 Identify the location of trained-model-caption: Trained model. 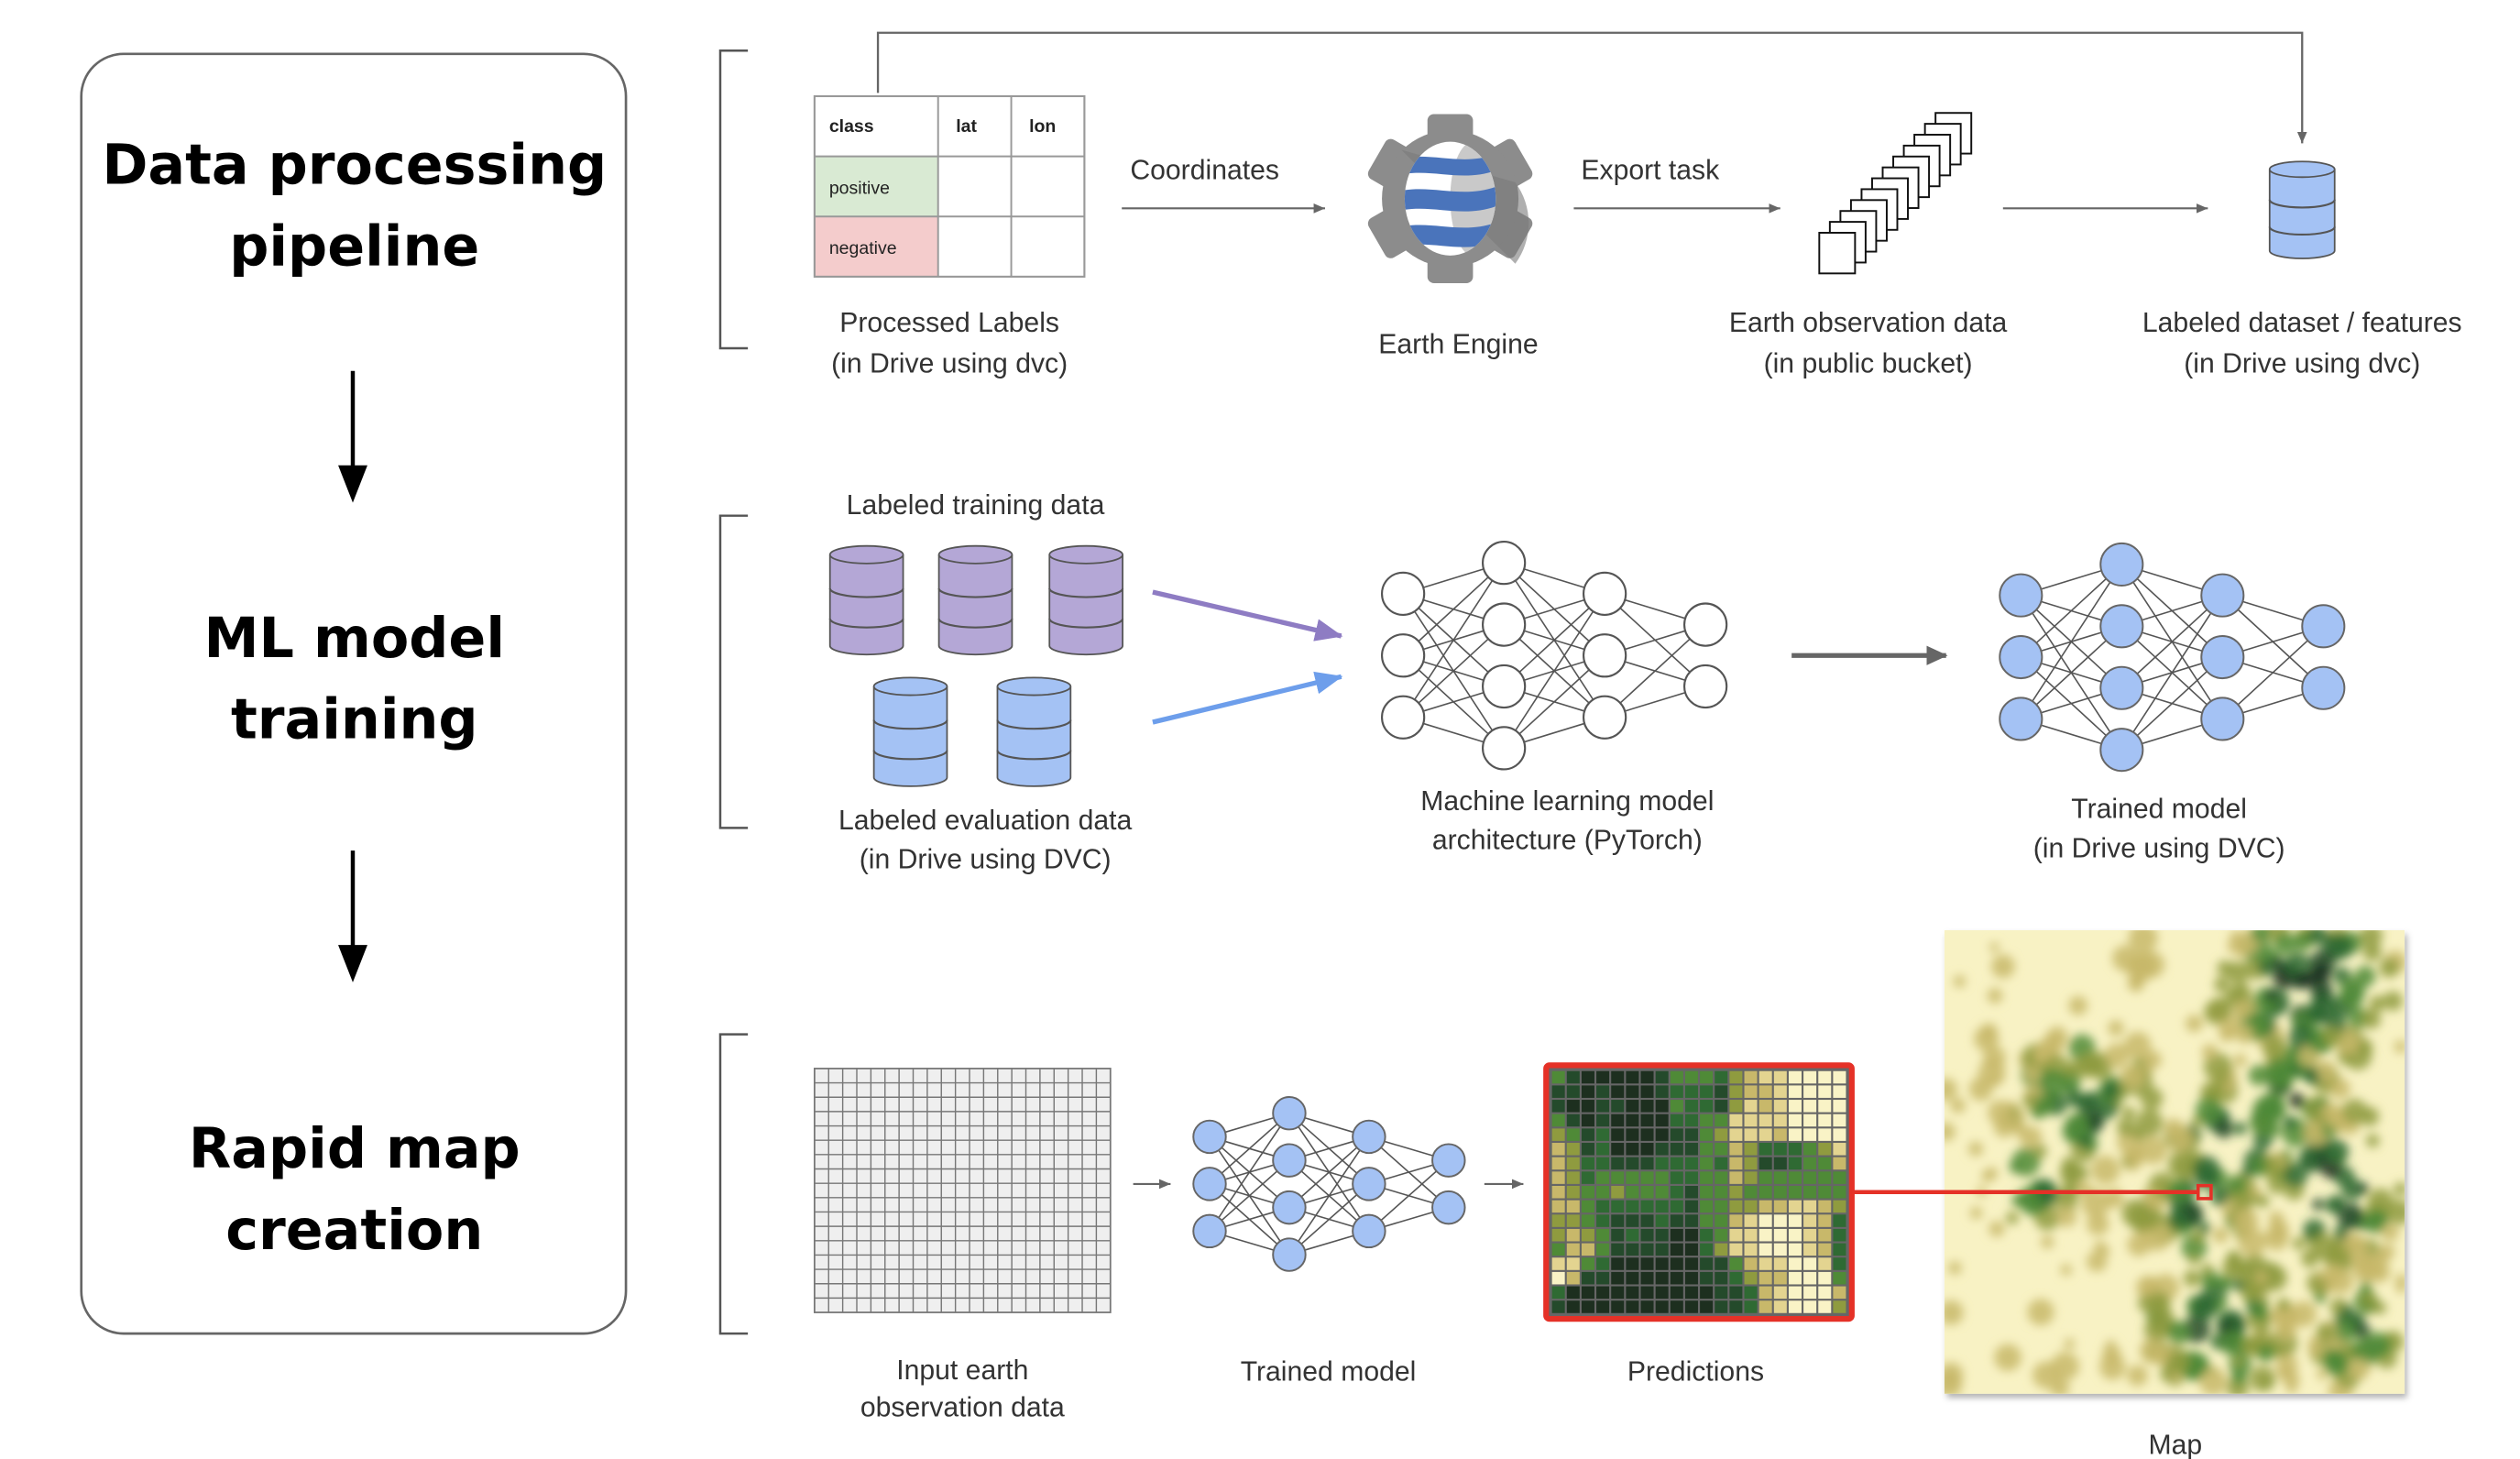
(2159, 810).